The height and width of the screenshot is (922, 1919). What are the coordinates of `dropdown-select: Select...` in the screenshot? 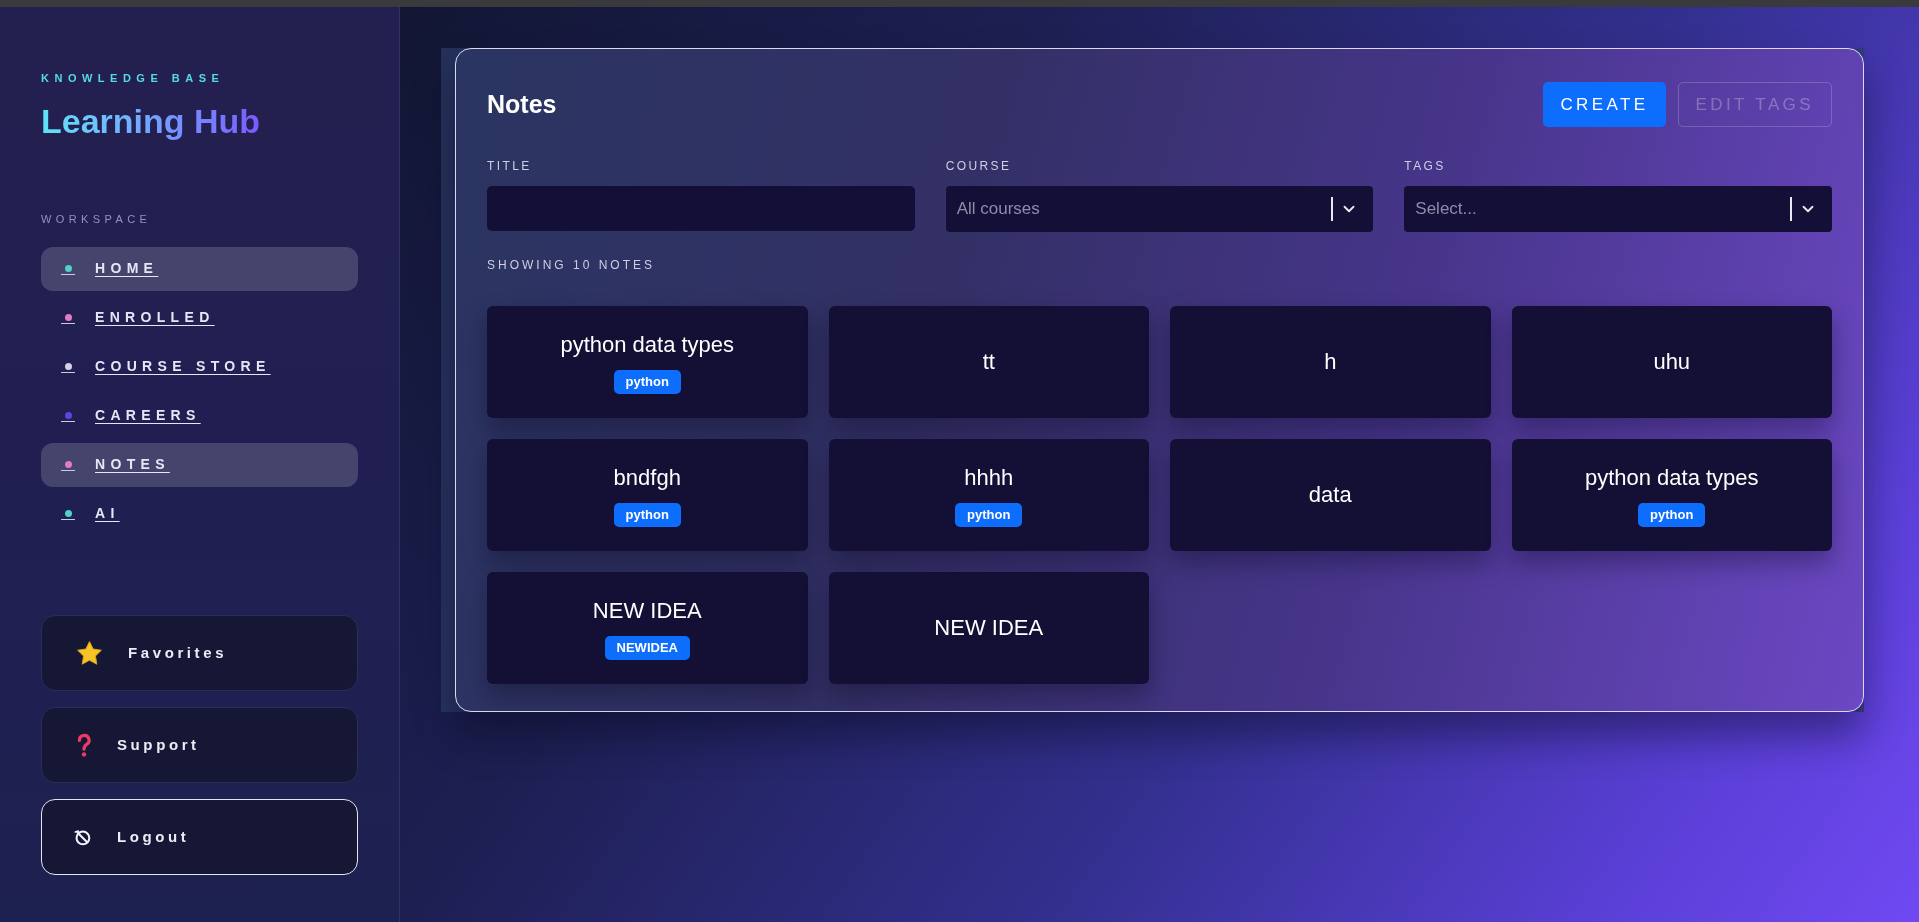 It's located at (1618, 209).